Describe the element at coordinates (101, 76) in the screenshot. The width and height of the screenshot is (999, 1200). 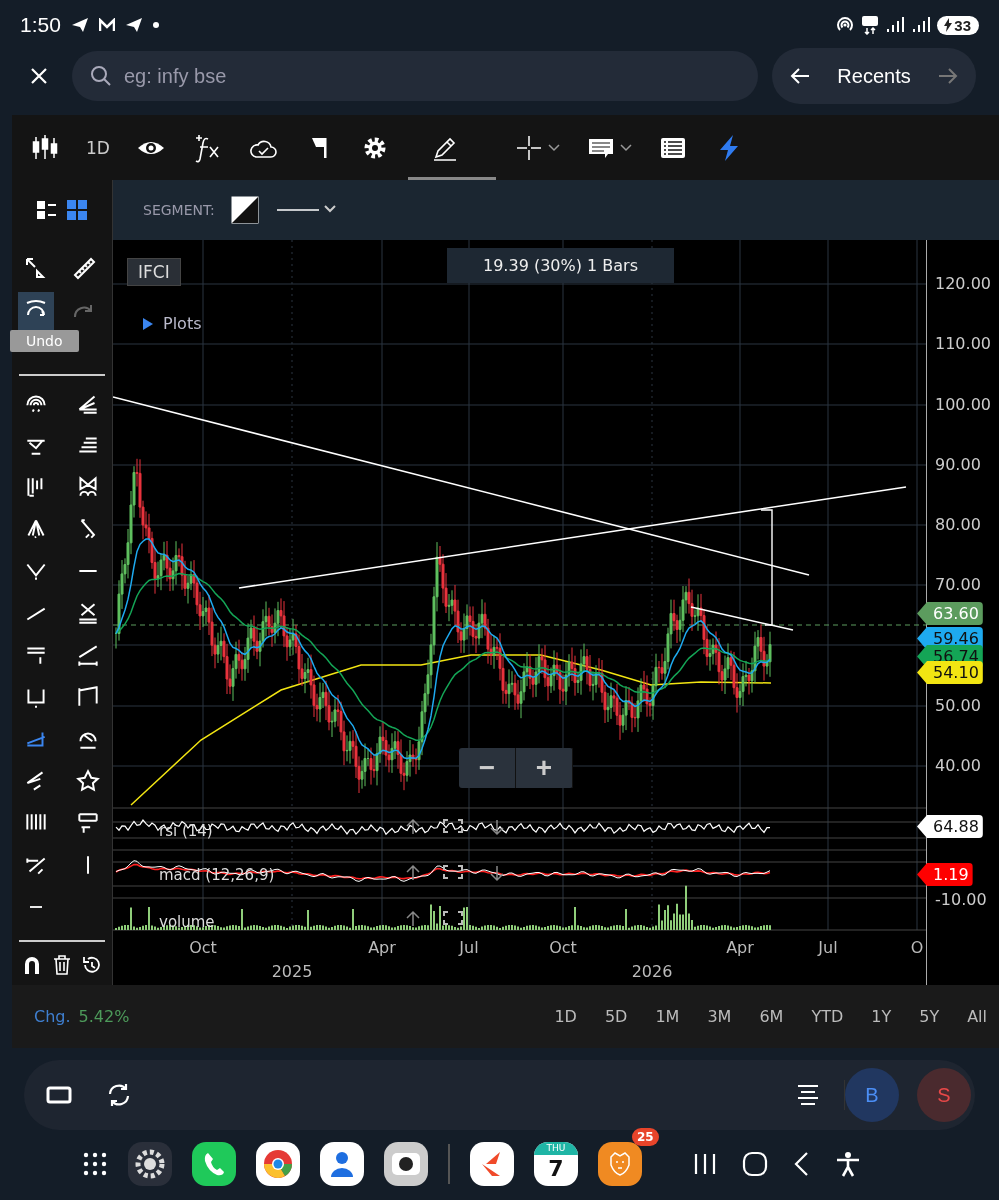
I see `search-icon` at that location.